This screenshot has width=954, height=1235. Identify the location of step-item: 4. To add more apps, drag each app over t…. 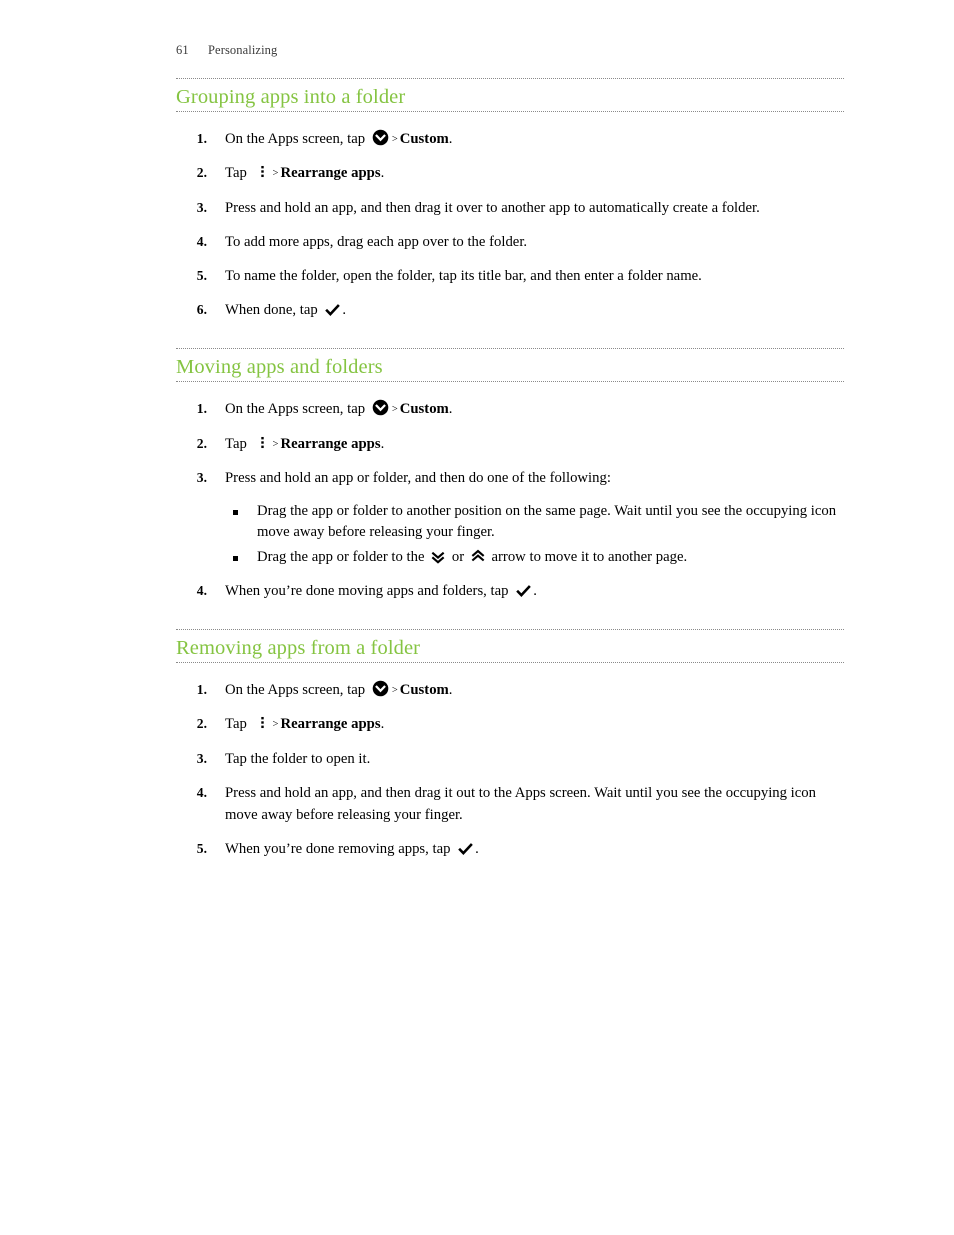
(510, 243).